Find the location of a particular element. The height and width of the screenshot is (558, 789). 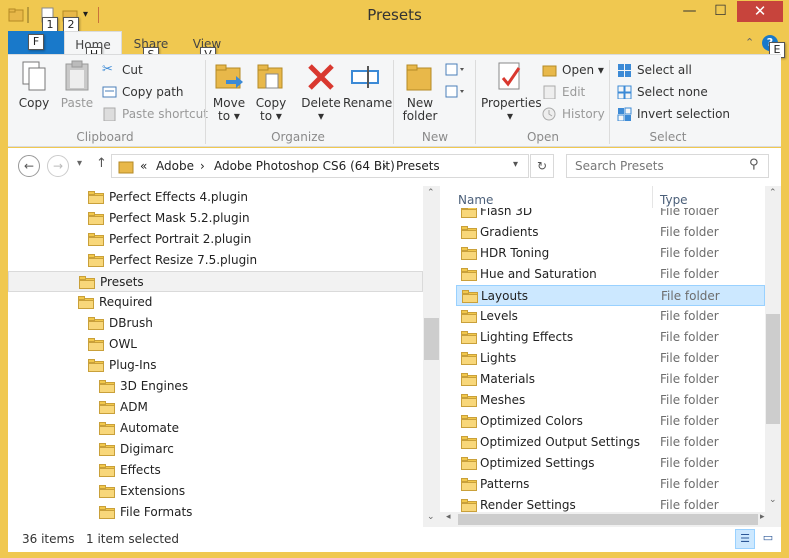

invert-selection-button: Invert selection is located at coordinates (673, 114).